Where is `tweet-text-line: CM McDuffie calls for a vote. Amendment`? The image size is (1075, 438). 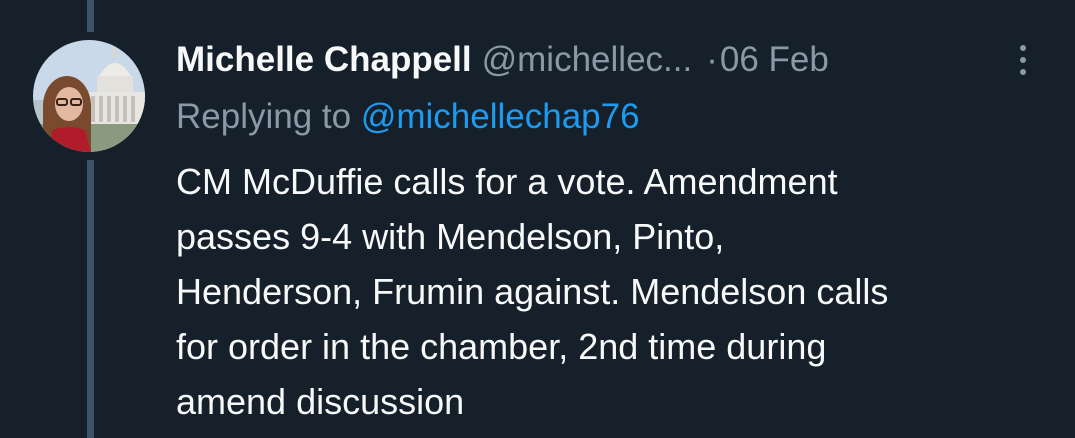
tweet-text-line: CM McDuffie calls for a vote. Amendment is located at coordinates (507, 181).